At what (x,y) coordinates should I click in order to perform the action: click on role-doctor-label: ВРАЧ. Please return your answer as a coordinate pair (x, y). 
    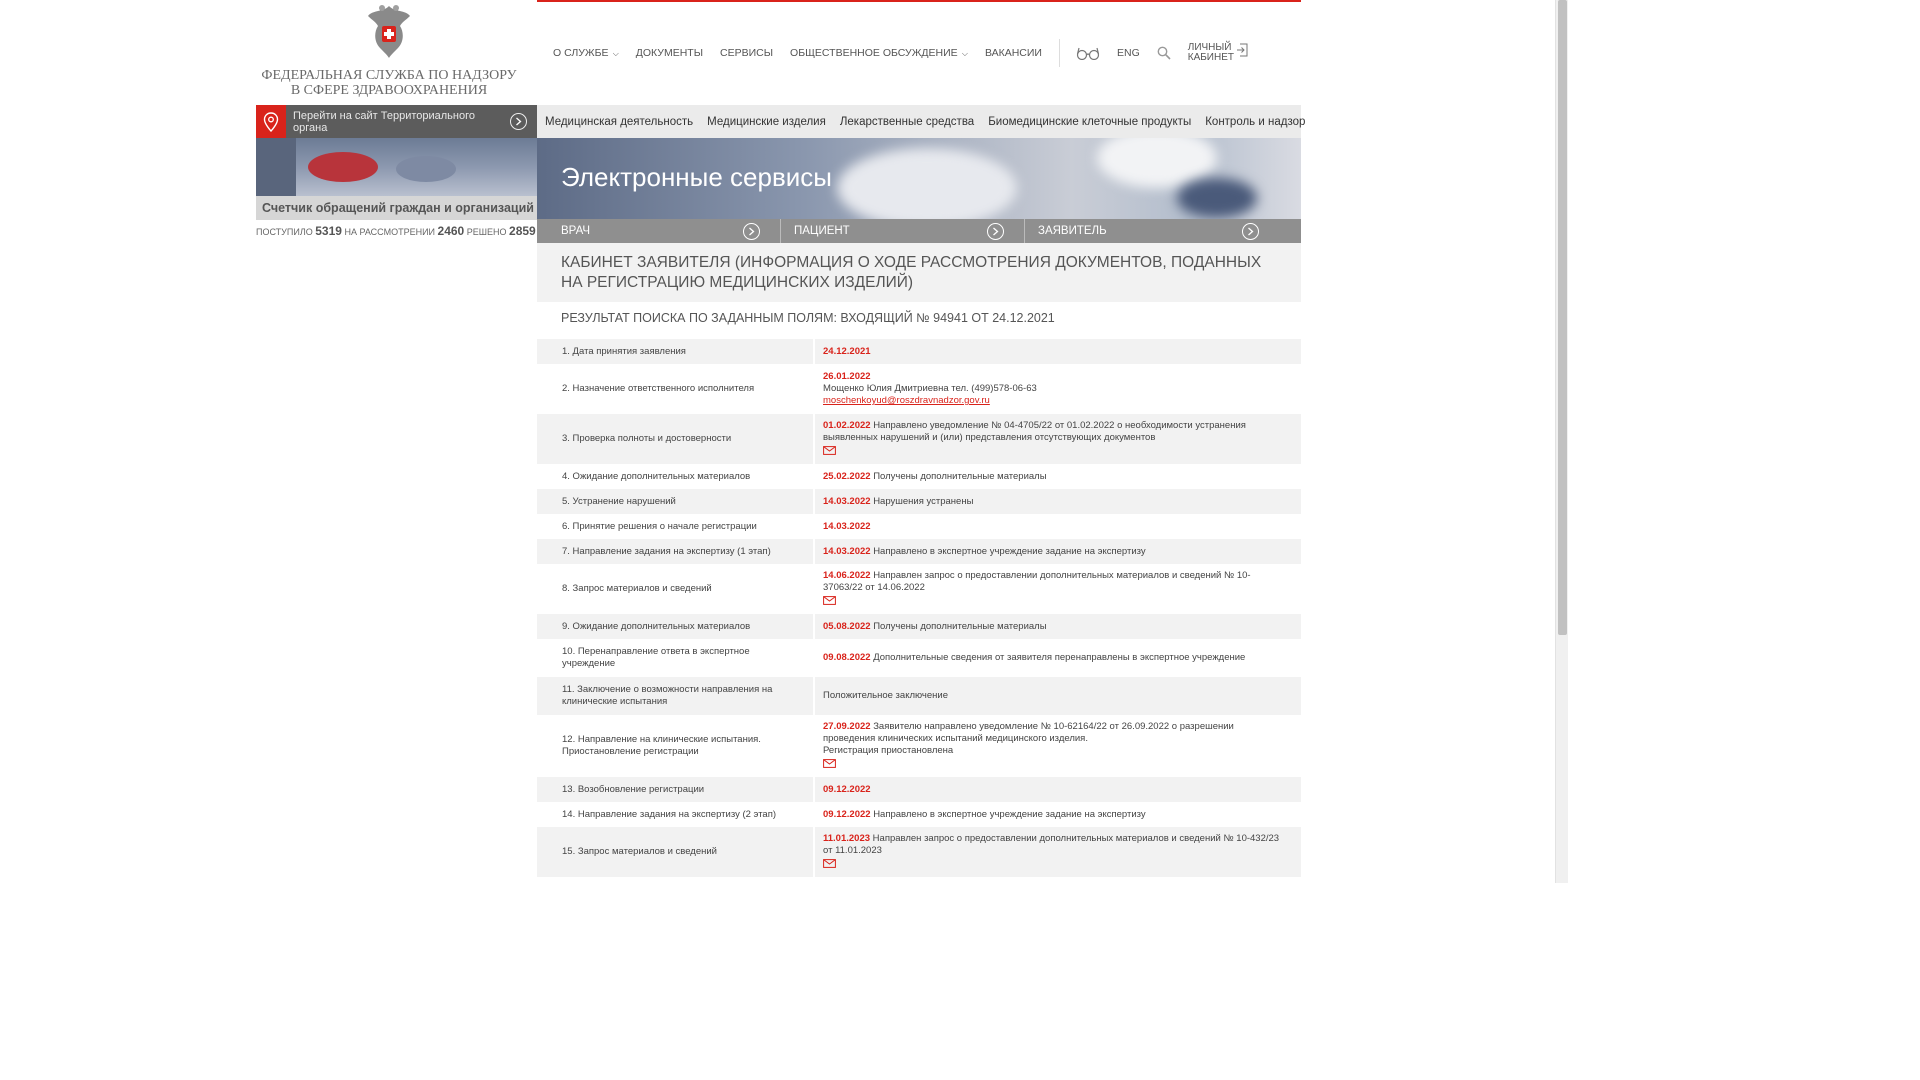
    Looking at the image, I should click on (576, 231).